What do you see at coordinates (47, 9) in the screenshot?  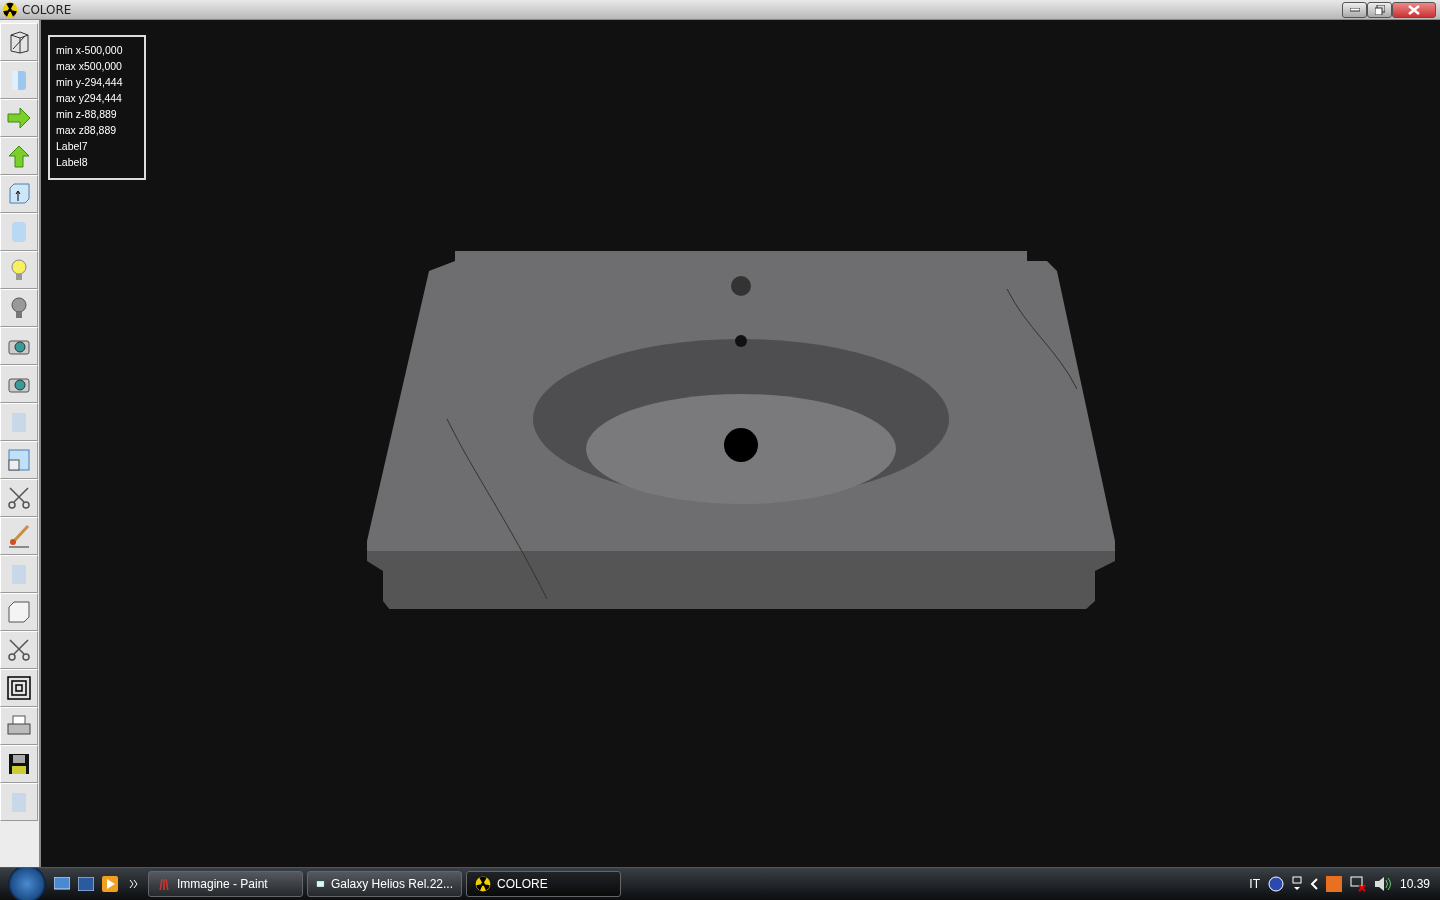 I see `window-title: COLORE` at bounding box center [47, 9].